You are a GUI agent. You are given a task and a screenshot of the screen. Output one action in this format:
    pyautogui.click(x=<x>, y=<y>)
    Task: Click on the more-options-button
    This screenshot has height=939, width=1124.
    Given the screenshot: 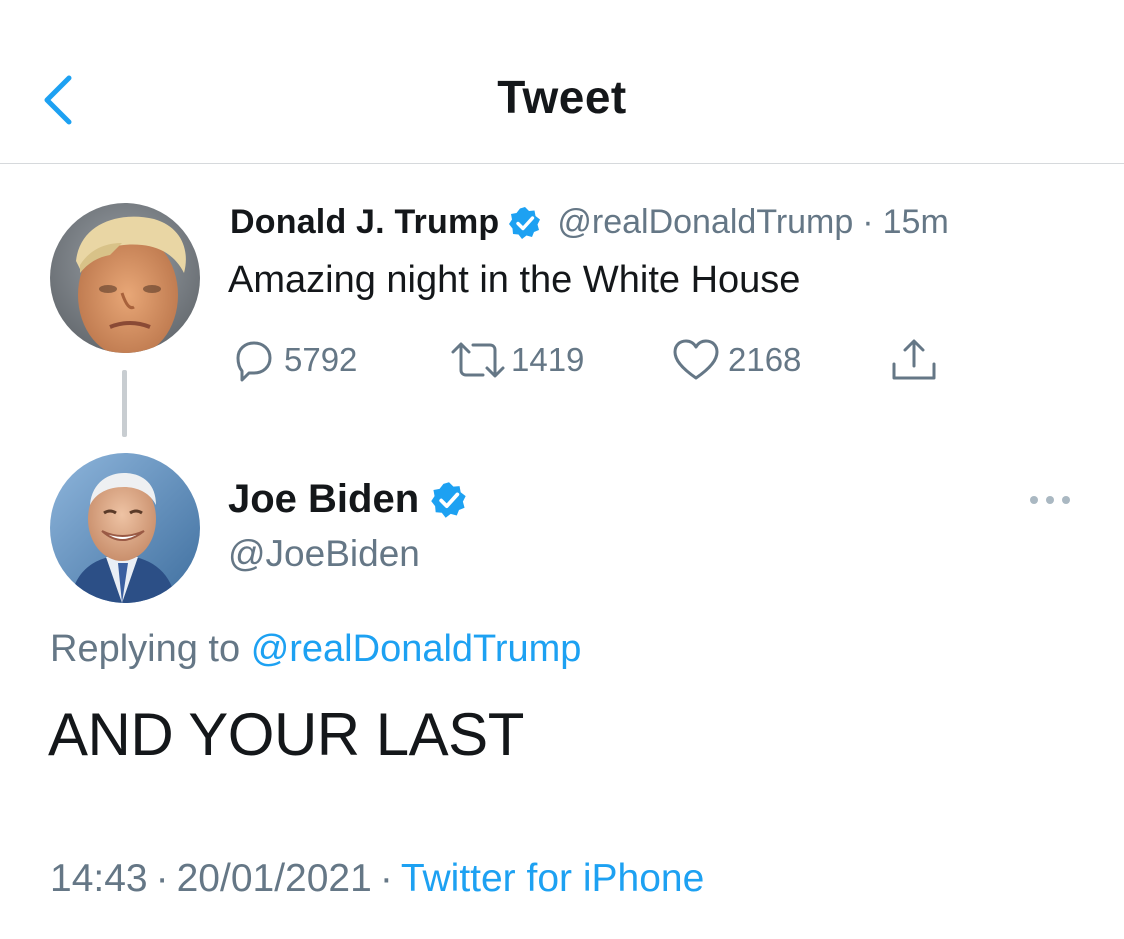 What is the action you would take?
    pyautogui.click(x=1050, y=500)
    